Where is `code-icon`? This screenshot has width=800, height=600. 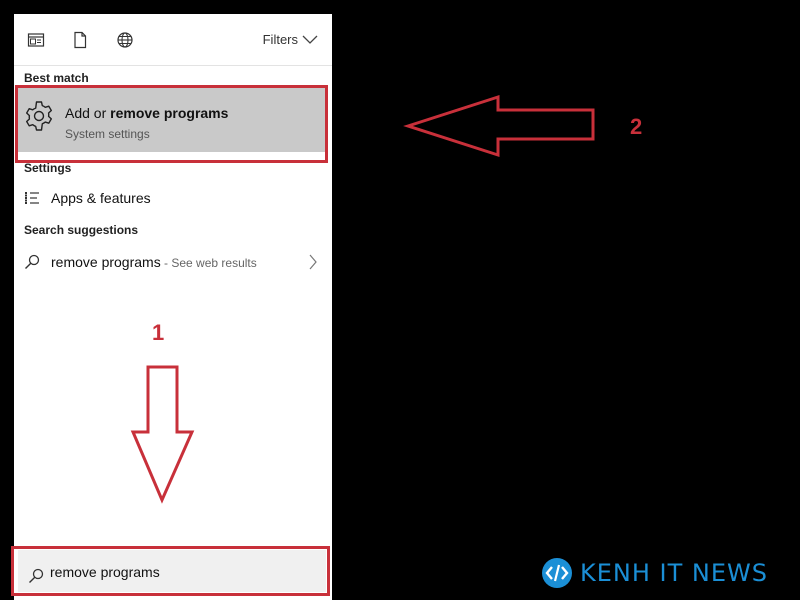
code-icon is located at coordinates (557, 573).